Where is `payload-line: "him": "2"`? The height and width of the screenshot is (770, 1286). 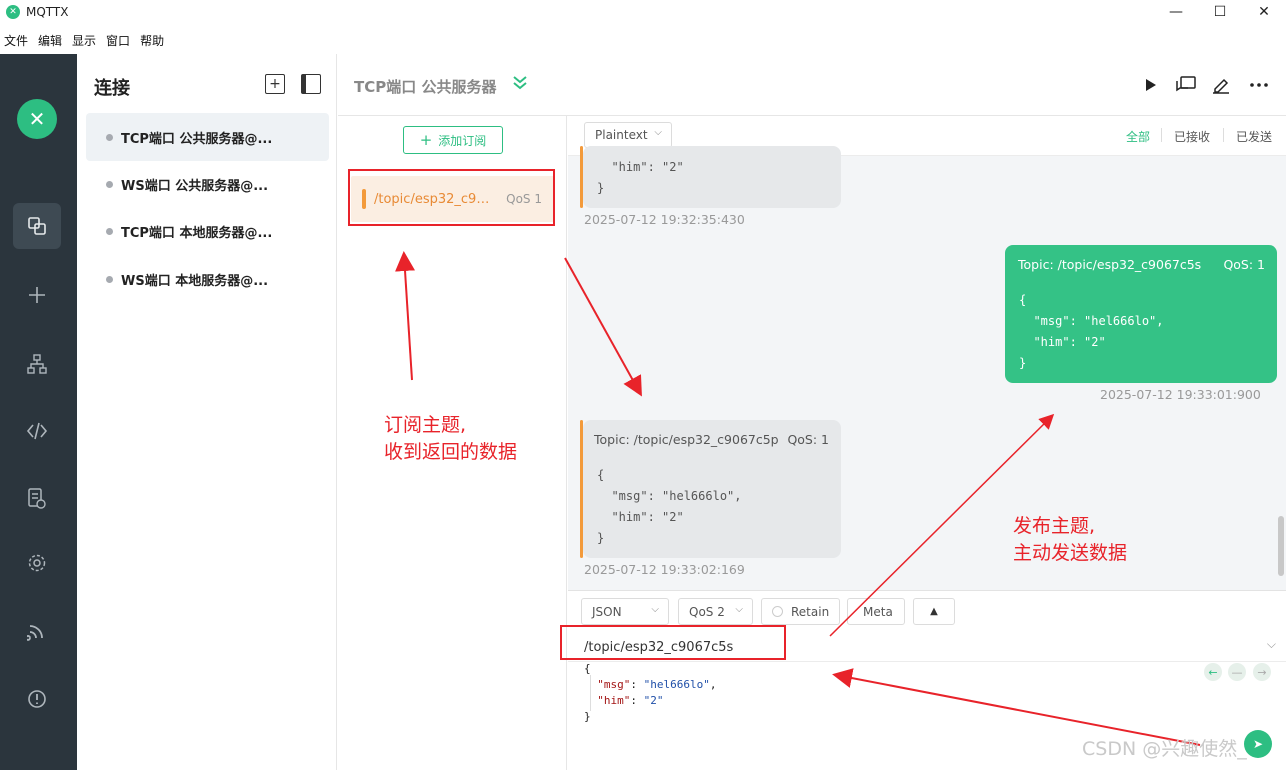 payload-line: "him": "2" is located at coordinates (623, 700).